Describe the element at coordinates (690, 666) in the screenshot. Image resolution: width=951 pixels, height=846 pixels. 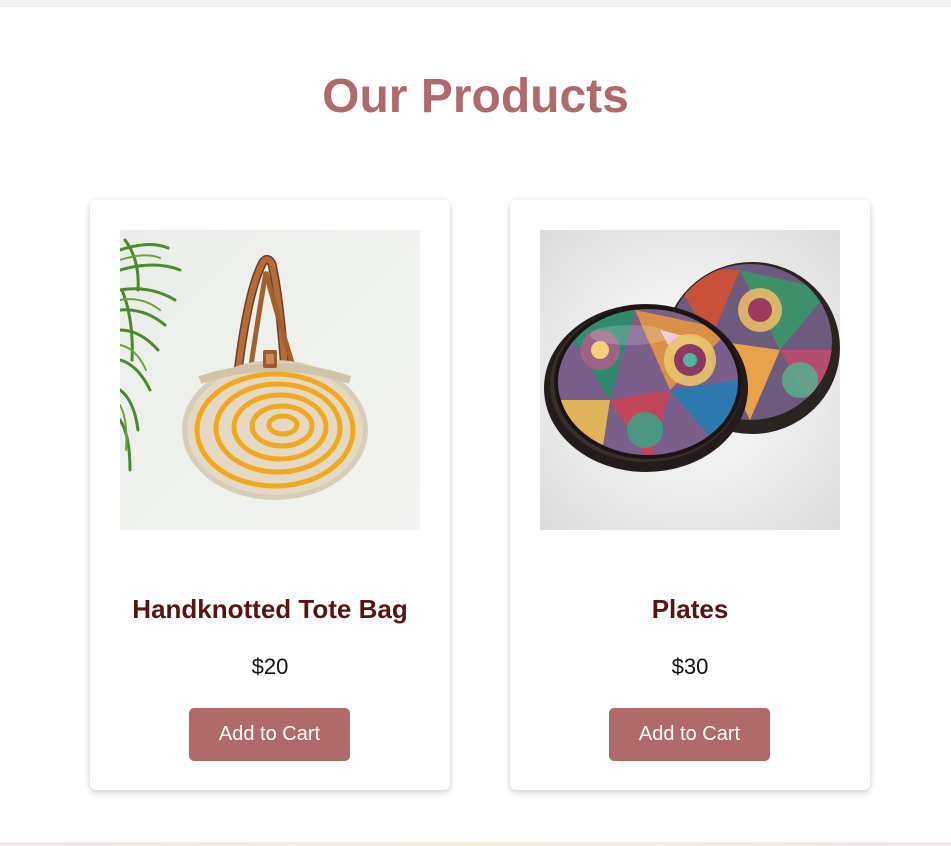
I see `product-price: $30` at that location.